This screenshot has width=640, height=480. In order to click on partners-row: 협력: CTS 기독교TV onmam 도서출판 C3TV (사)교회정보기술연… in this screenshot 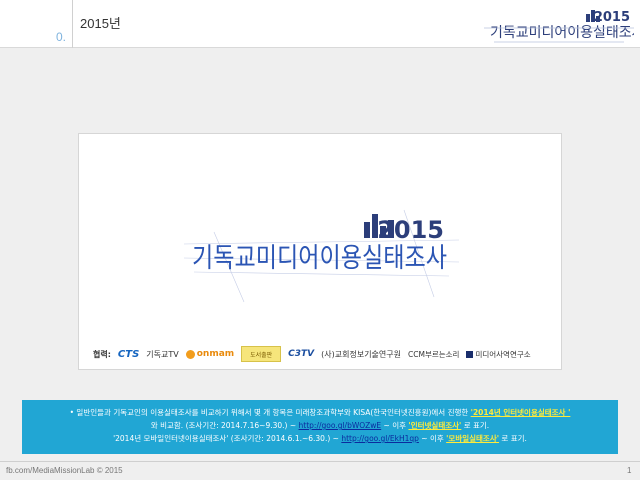, I will do `click(312, 354)`.